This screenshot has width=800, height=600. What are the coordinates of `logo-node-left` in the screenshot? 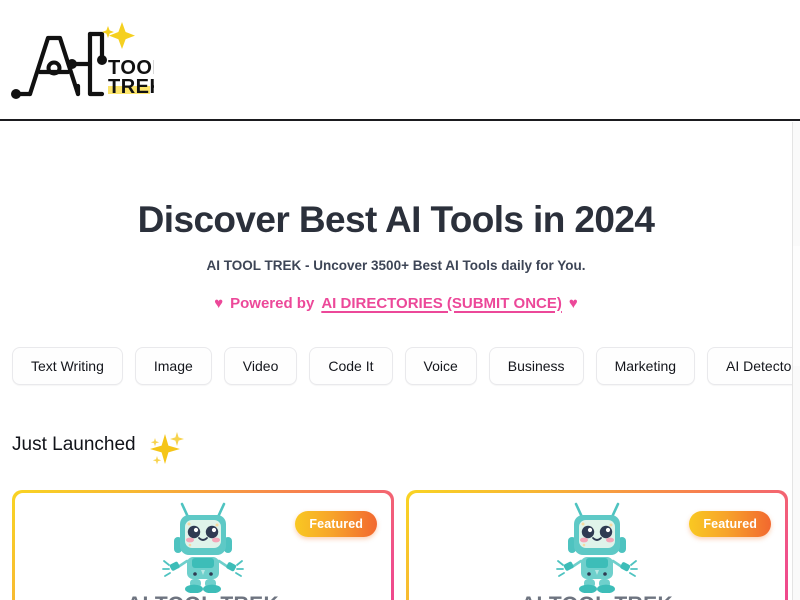 It's located at (16, 94).